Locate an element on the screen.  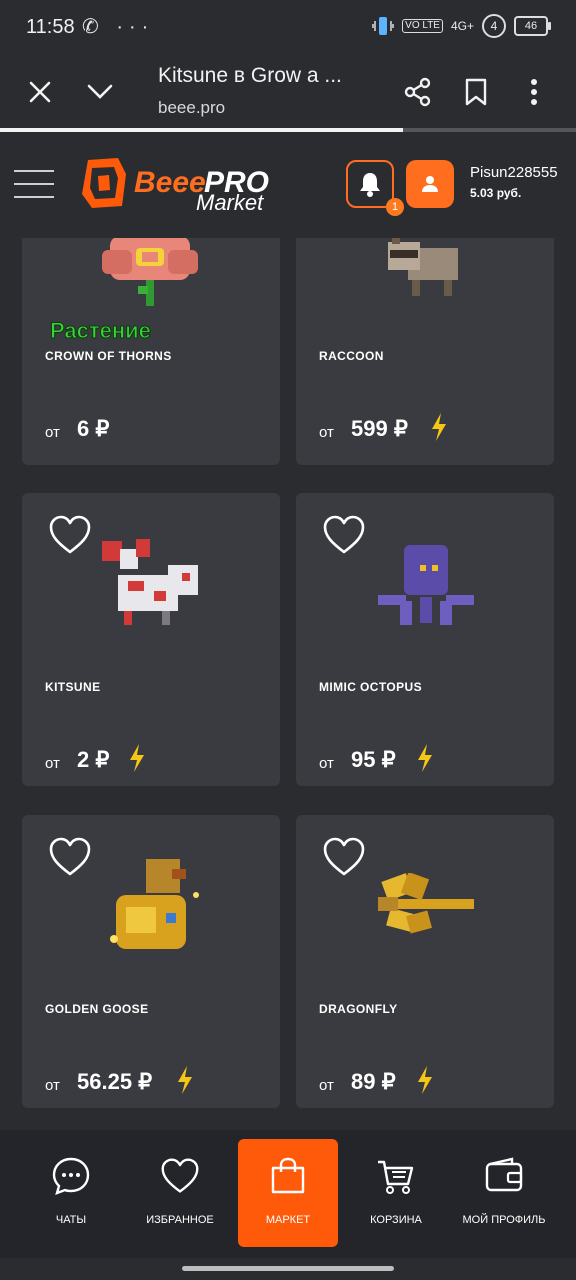
product-price: 56.25 ₽ is located at coordinates (115, 1081).